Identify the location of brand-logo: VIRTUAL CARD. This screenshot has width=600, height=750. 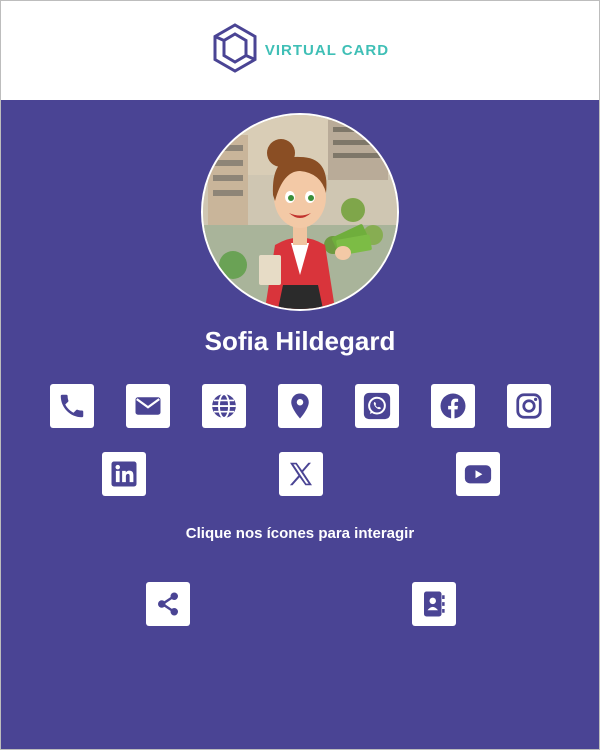
(300, 50).